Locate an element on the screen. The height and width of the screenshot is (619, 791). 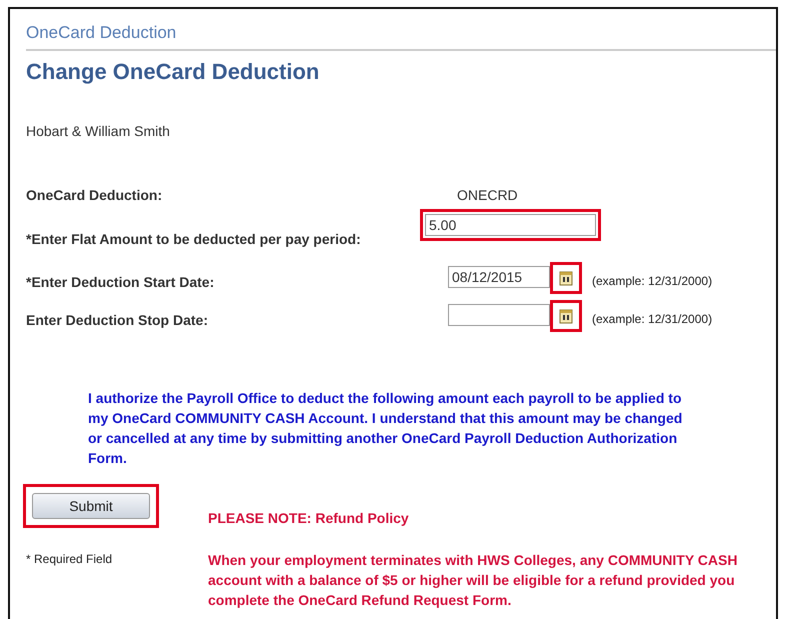
submit-button: Submit is located at coordinates (91, 506).